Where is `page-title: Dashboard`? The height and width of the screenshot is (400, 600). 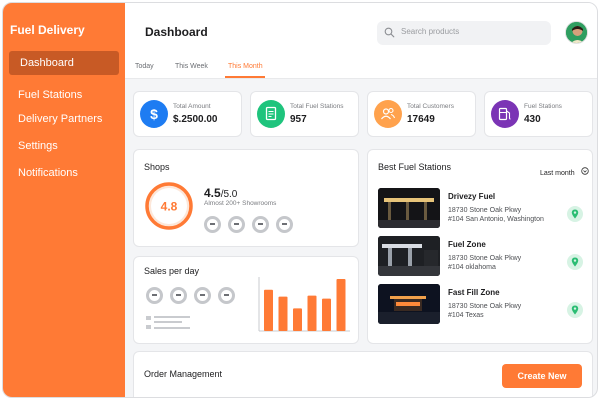
page-title: Dashboard is located at coordinates (176, 32).